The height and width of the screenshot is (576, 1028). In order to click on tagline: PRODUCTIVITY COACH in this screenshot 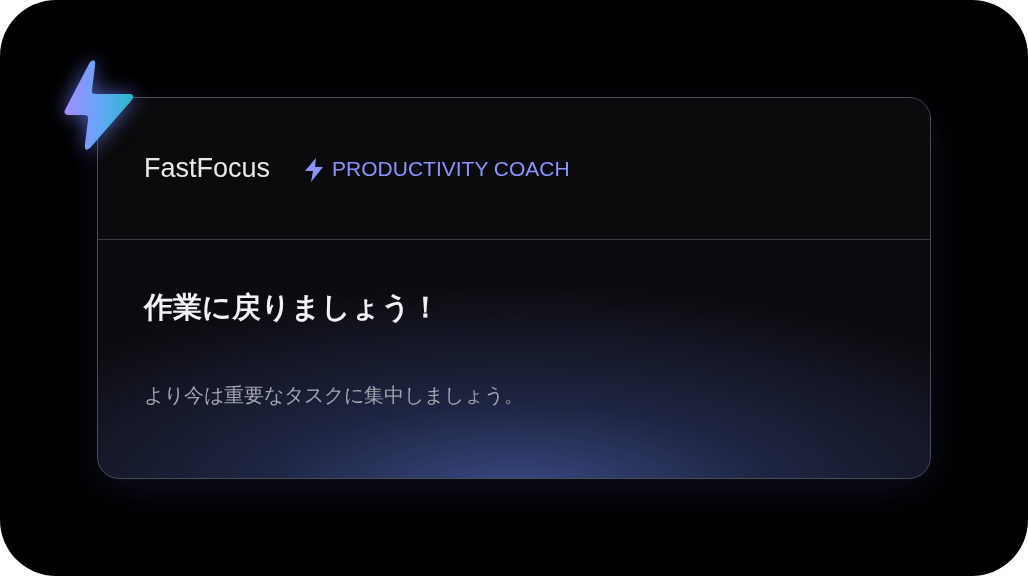, I will do `click(451, 168)`.